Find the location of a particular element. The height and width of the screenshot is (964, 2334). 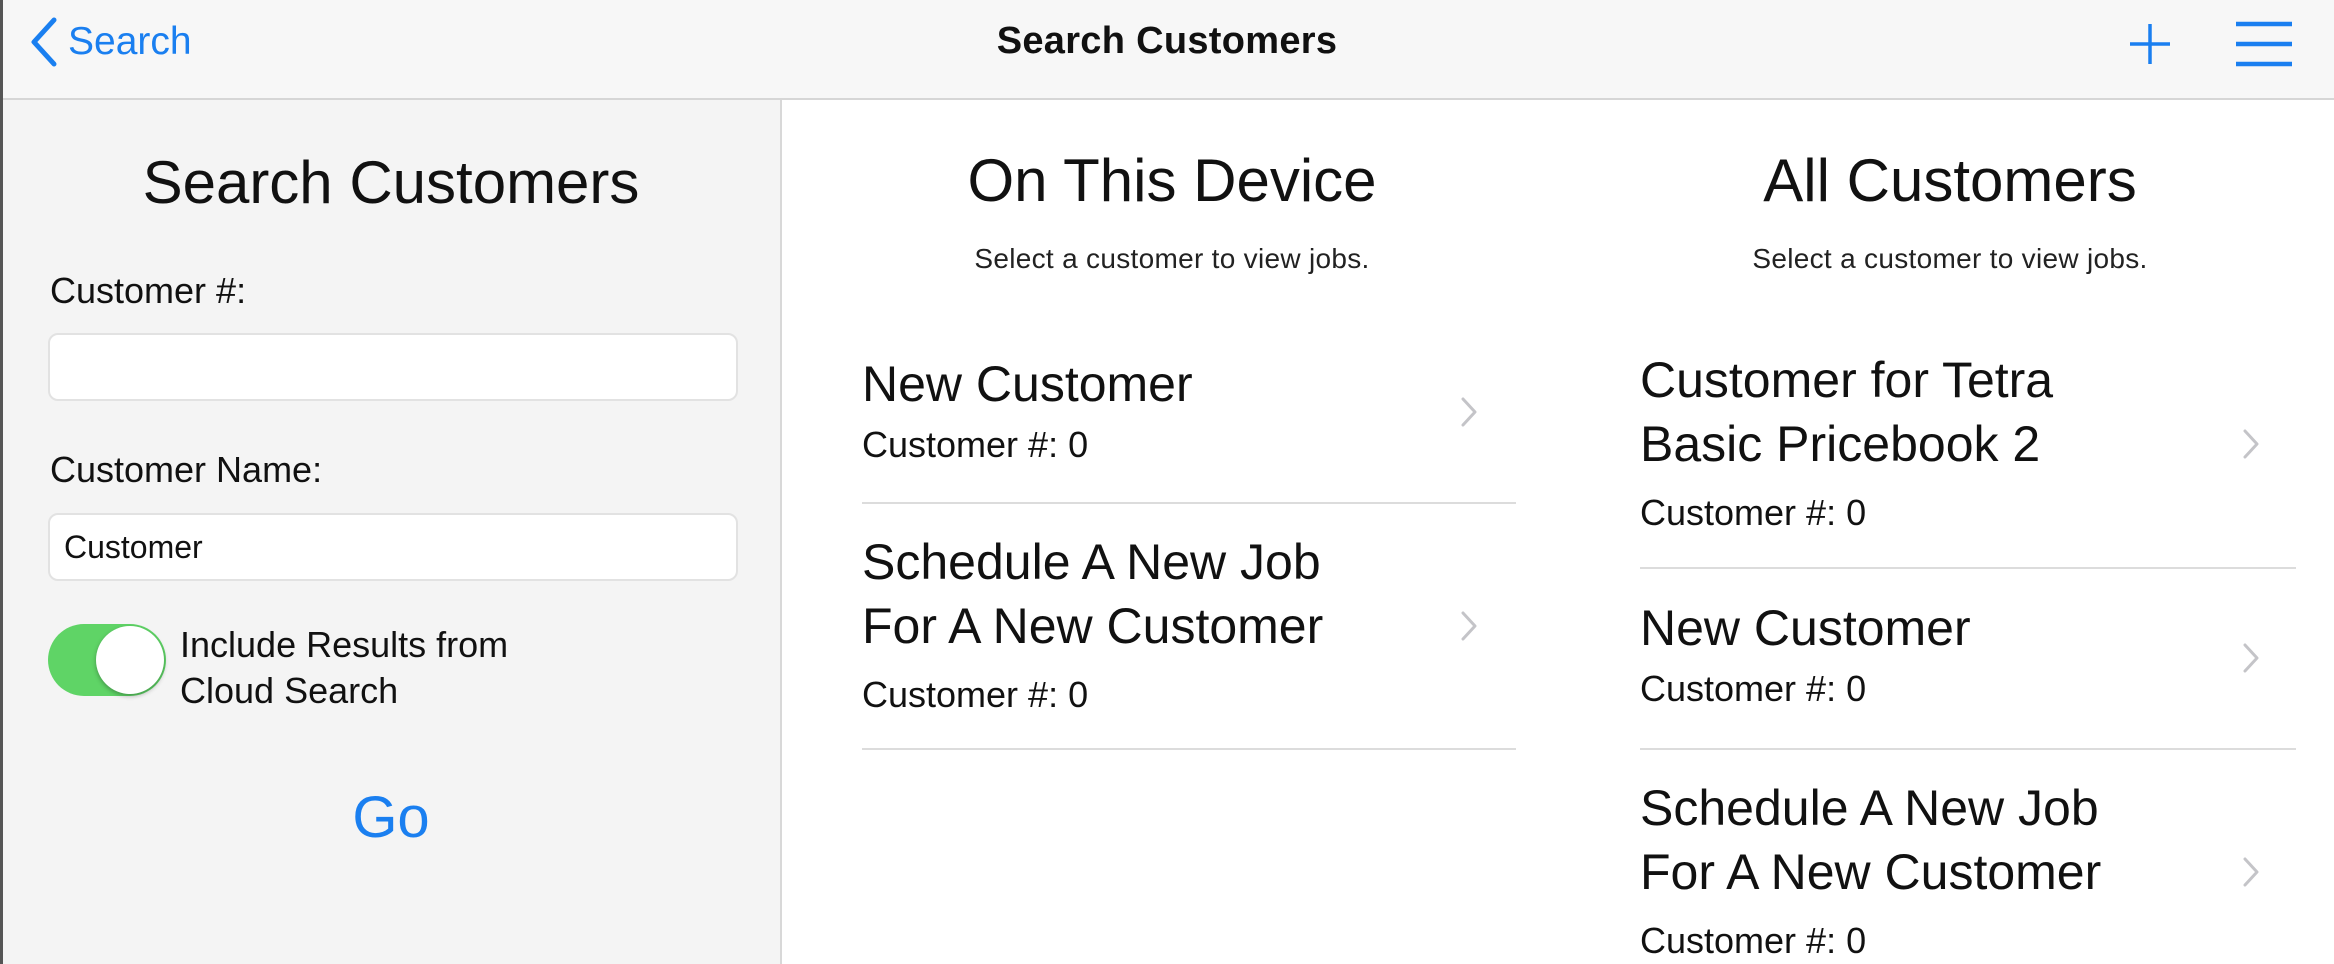

cloud-search-label-line2: Cloud Search is located at coordinates (289, 690).